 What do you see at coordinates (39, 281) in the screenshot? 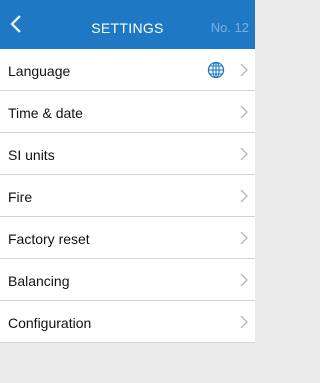
I see `menu-item-label: Balancing` at bounding box center [39, 281].